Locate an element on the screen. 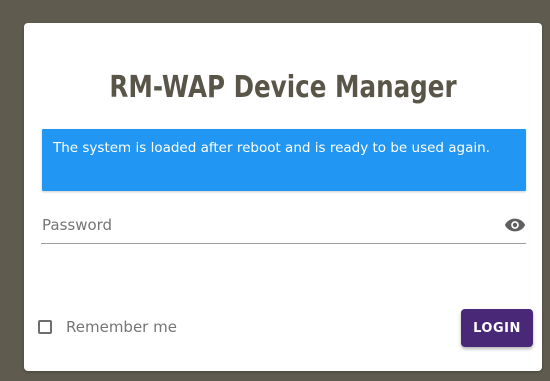 This screenshot has height=381, width=550. login-button: LOGIN is located at coordinates (497, 328).